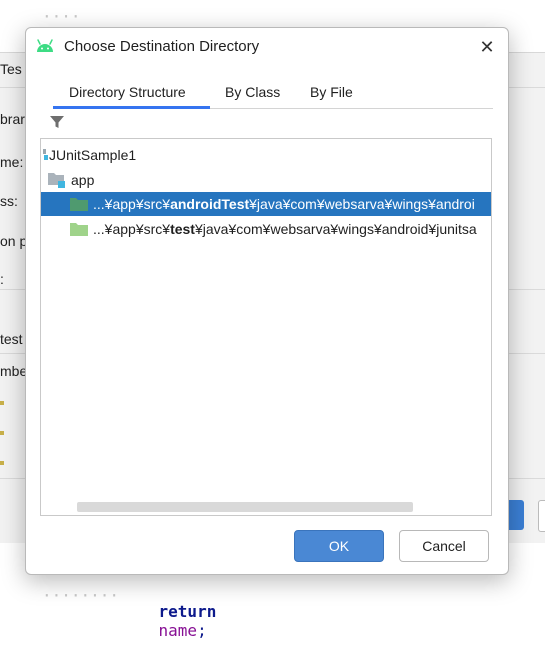 This screenshot has height=659, width=545. What do you see at coordinates (9, 201) in the screenshot?
I see `bg-label: ss:` at bounding box center [9, 201].